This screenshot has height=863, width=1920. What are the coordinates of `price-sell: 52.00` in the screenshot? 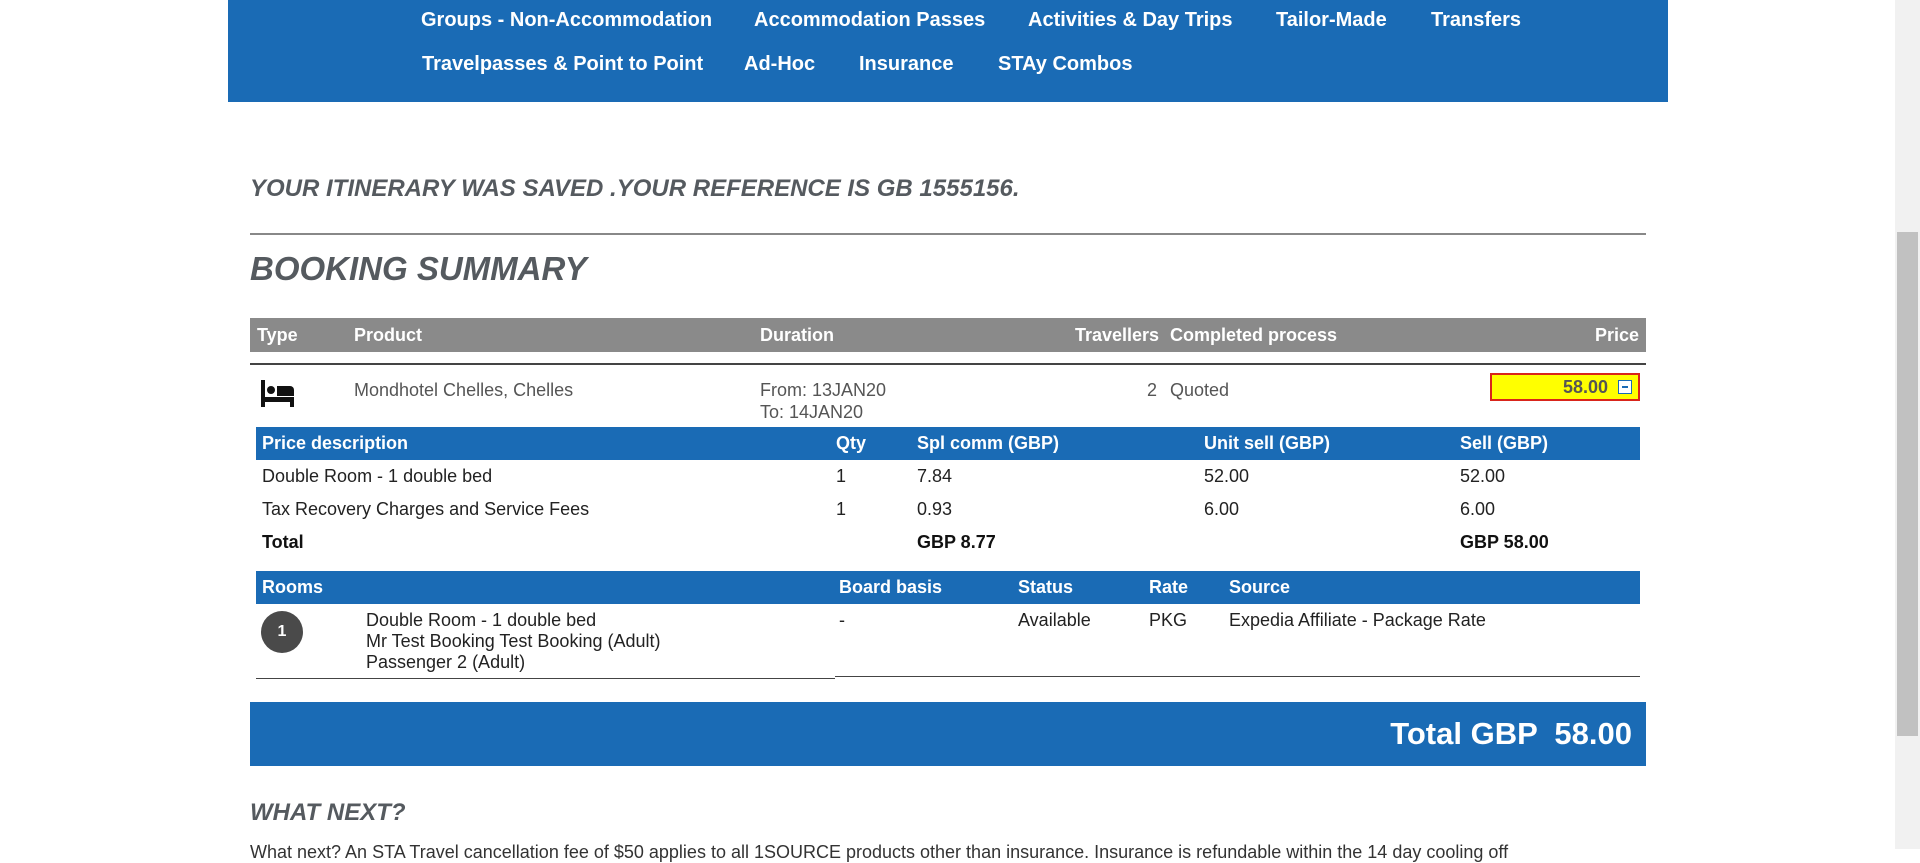 It's located at (1483, 476).